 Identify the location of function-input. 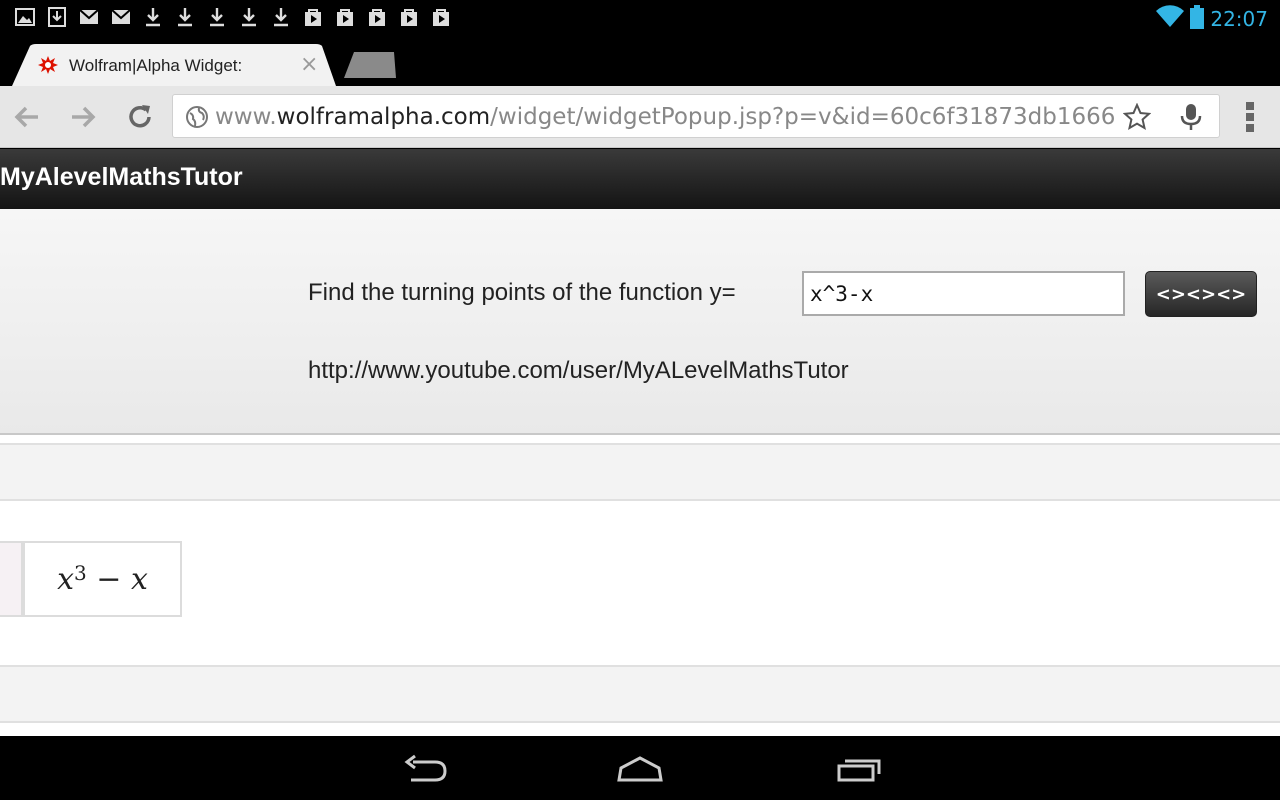
(963, 293).